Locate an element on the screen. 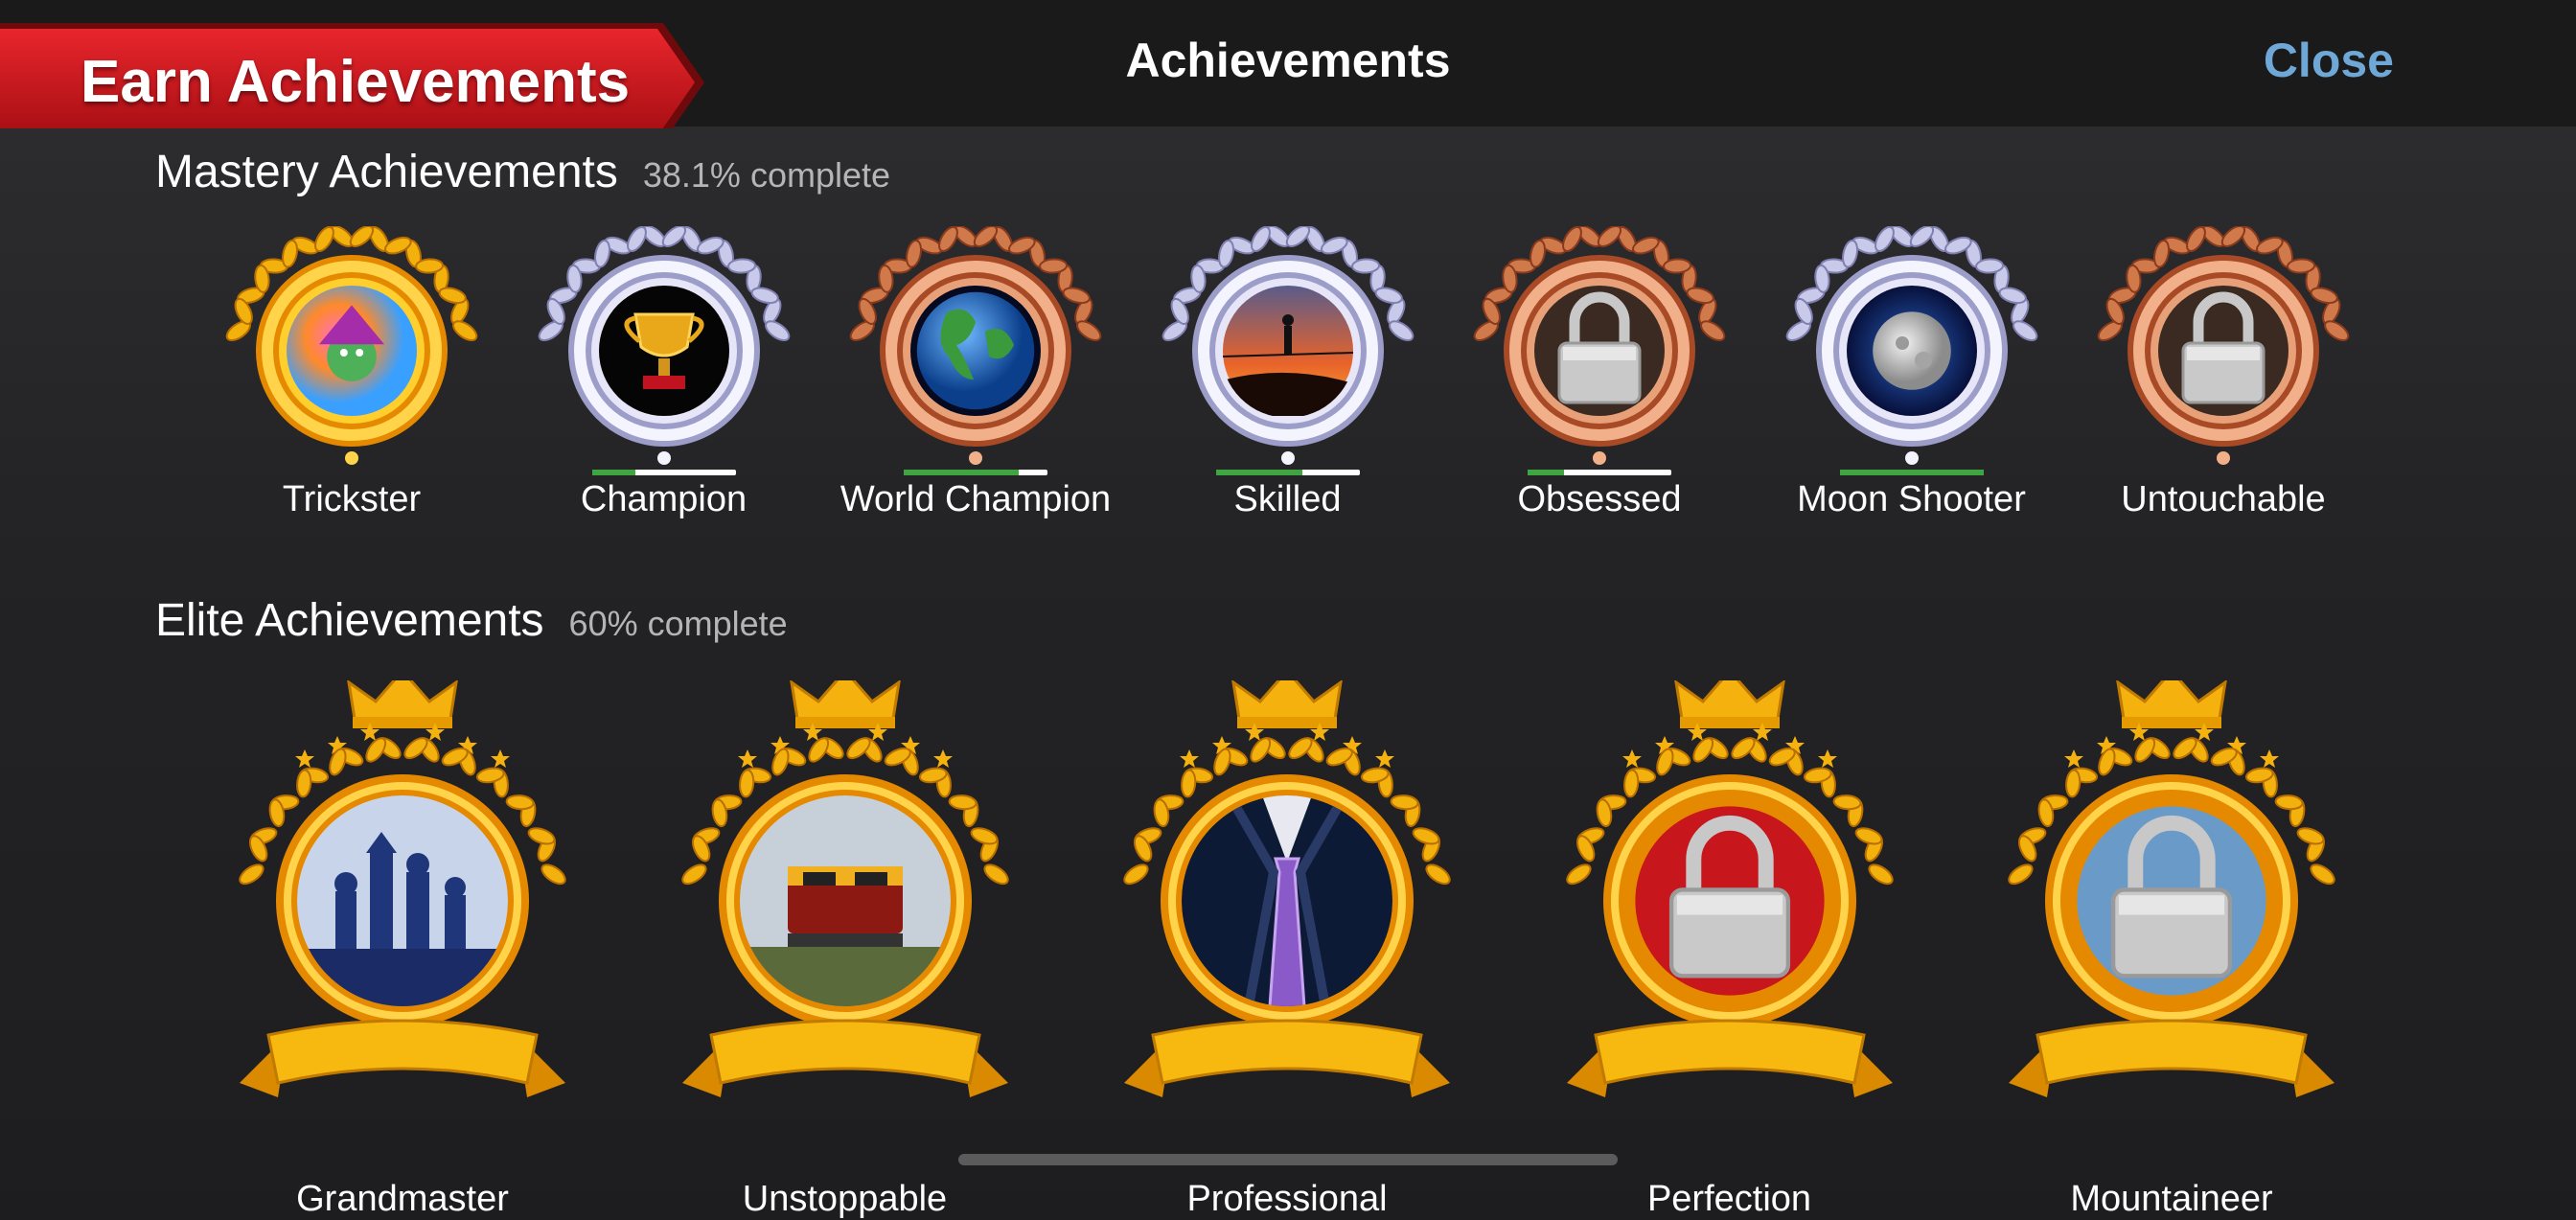 This screenshot has width=2576, height=1220. home-indicator is located at coordinates (1288, 1159).